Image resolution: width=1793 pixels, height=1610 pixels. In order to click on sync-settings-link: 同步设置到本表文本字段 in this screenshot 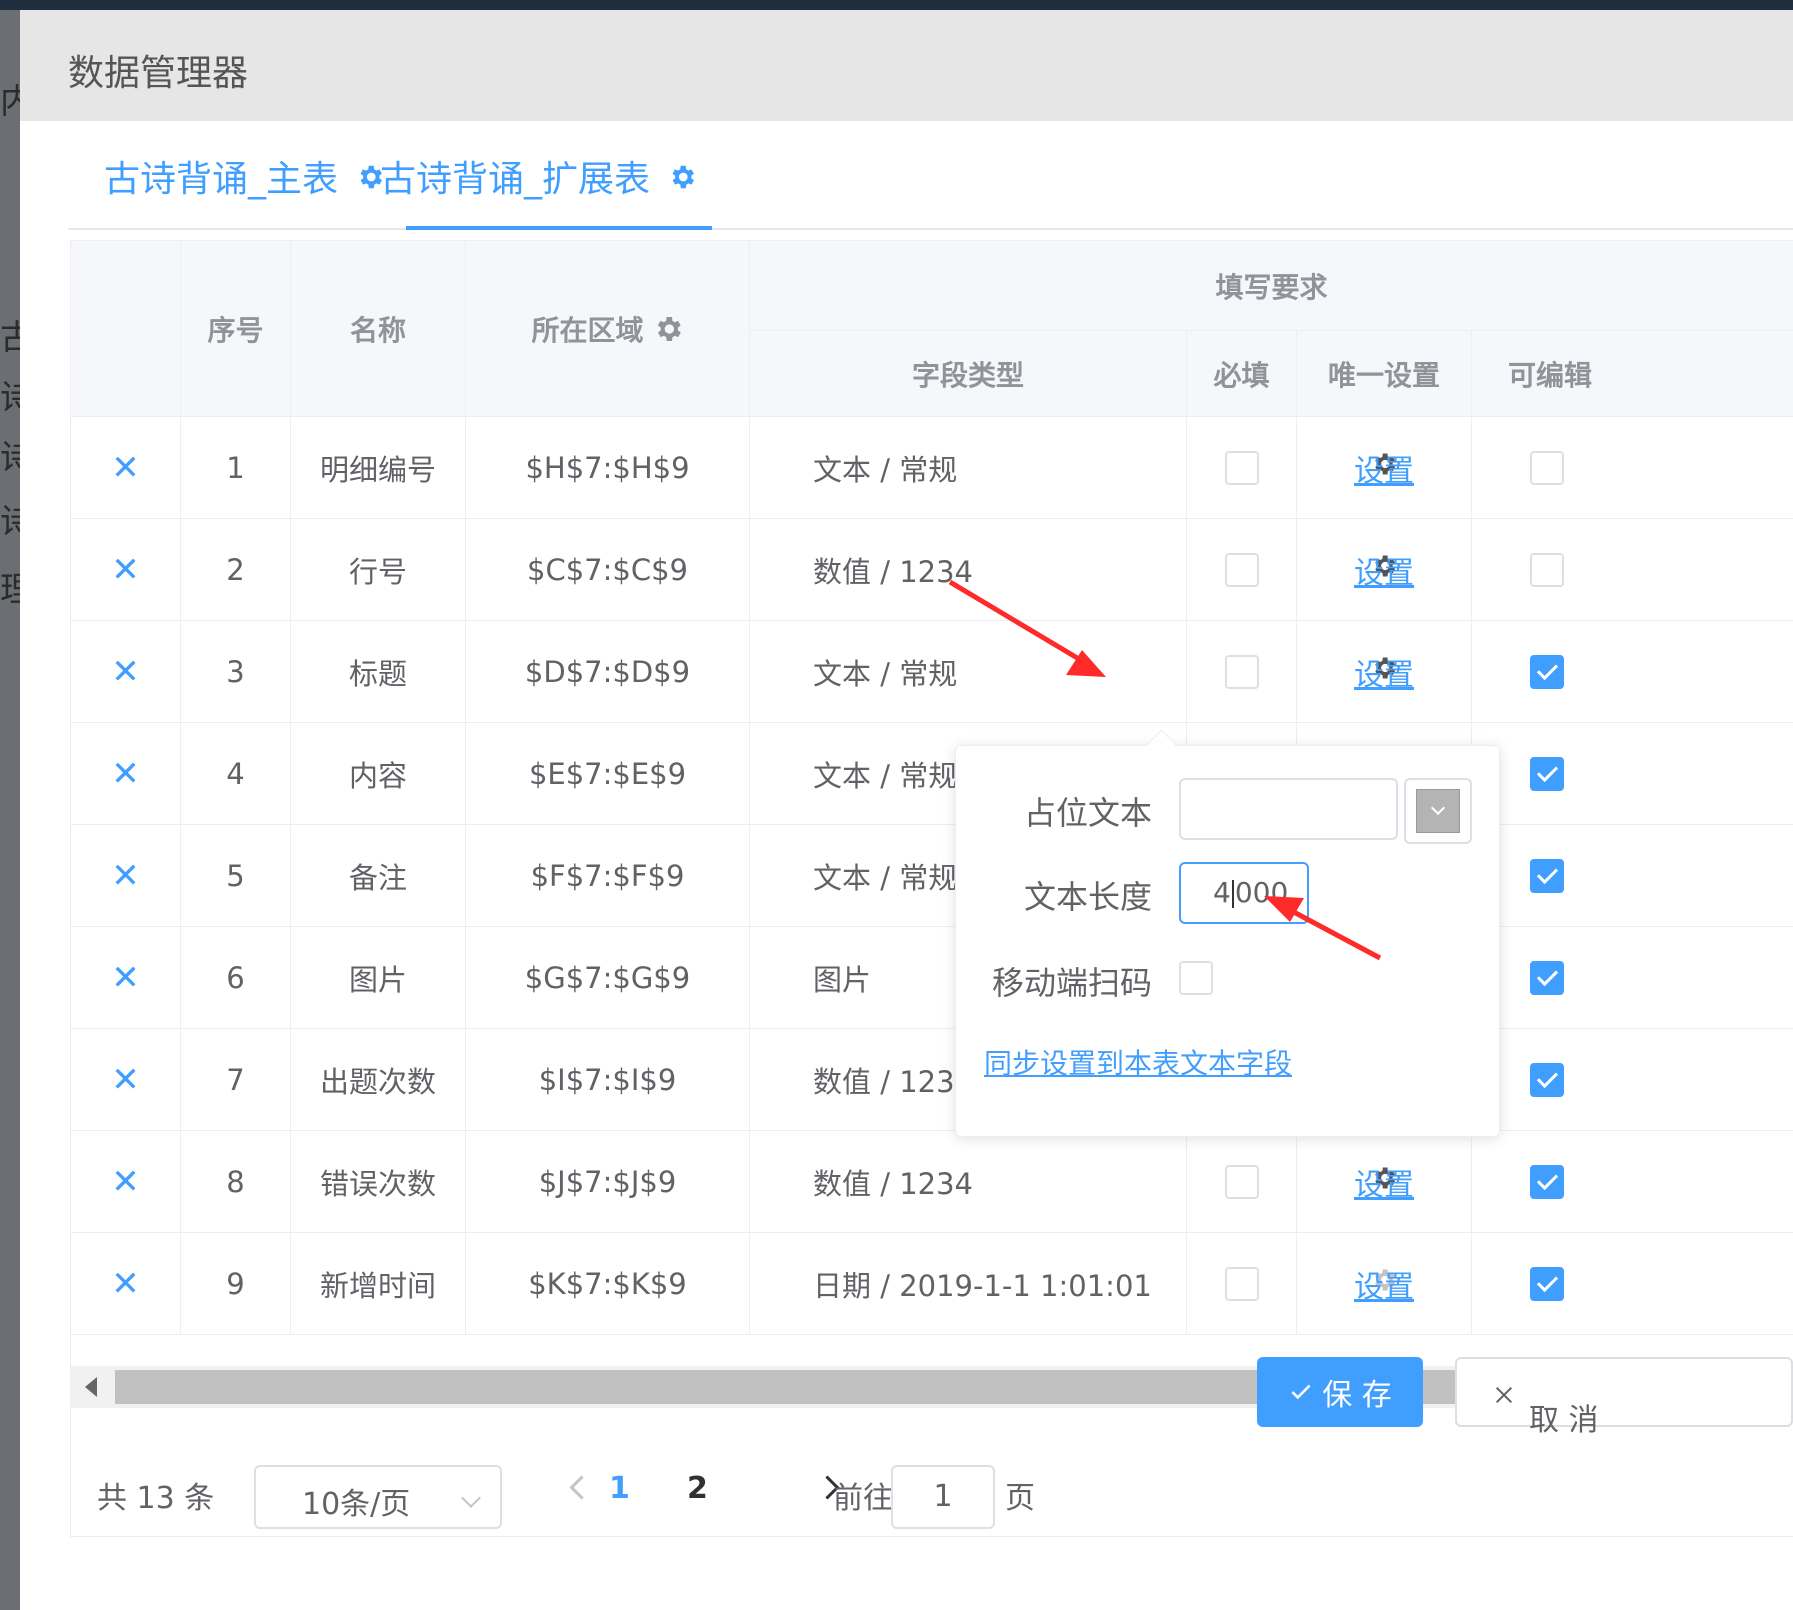, I will do `click(1138, 1062)`.